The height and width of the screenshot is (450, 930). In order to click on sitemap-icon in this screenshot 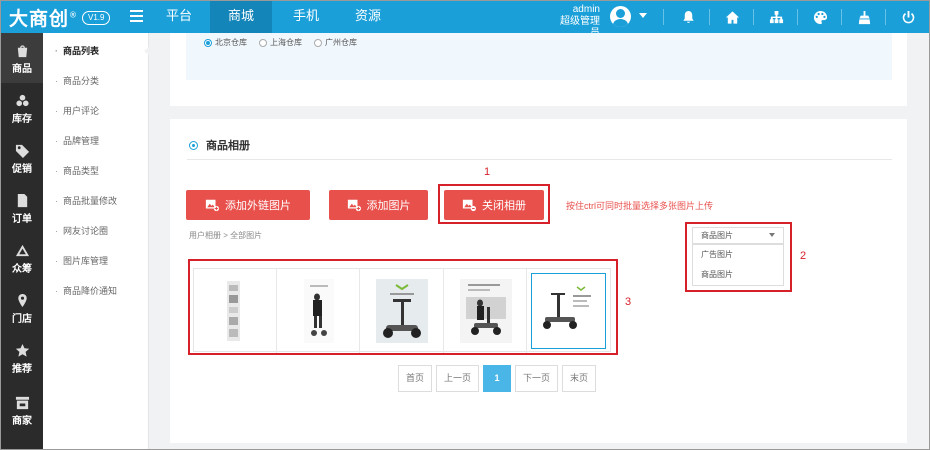, I will do `click(776, 17)`.